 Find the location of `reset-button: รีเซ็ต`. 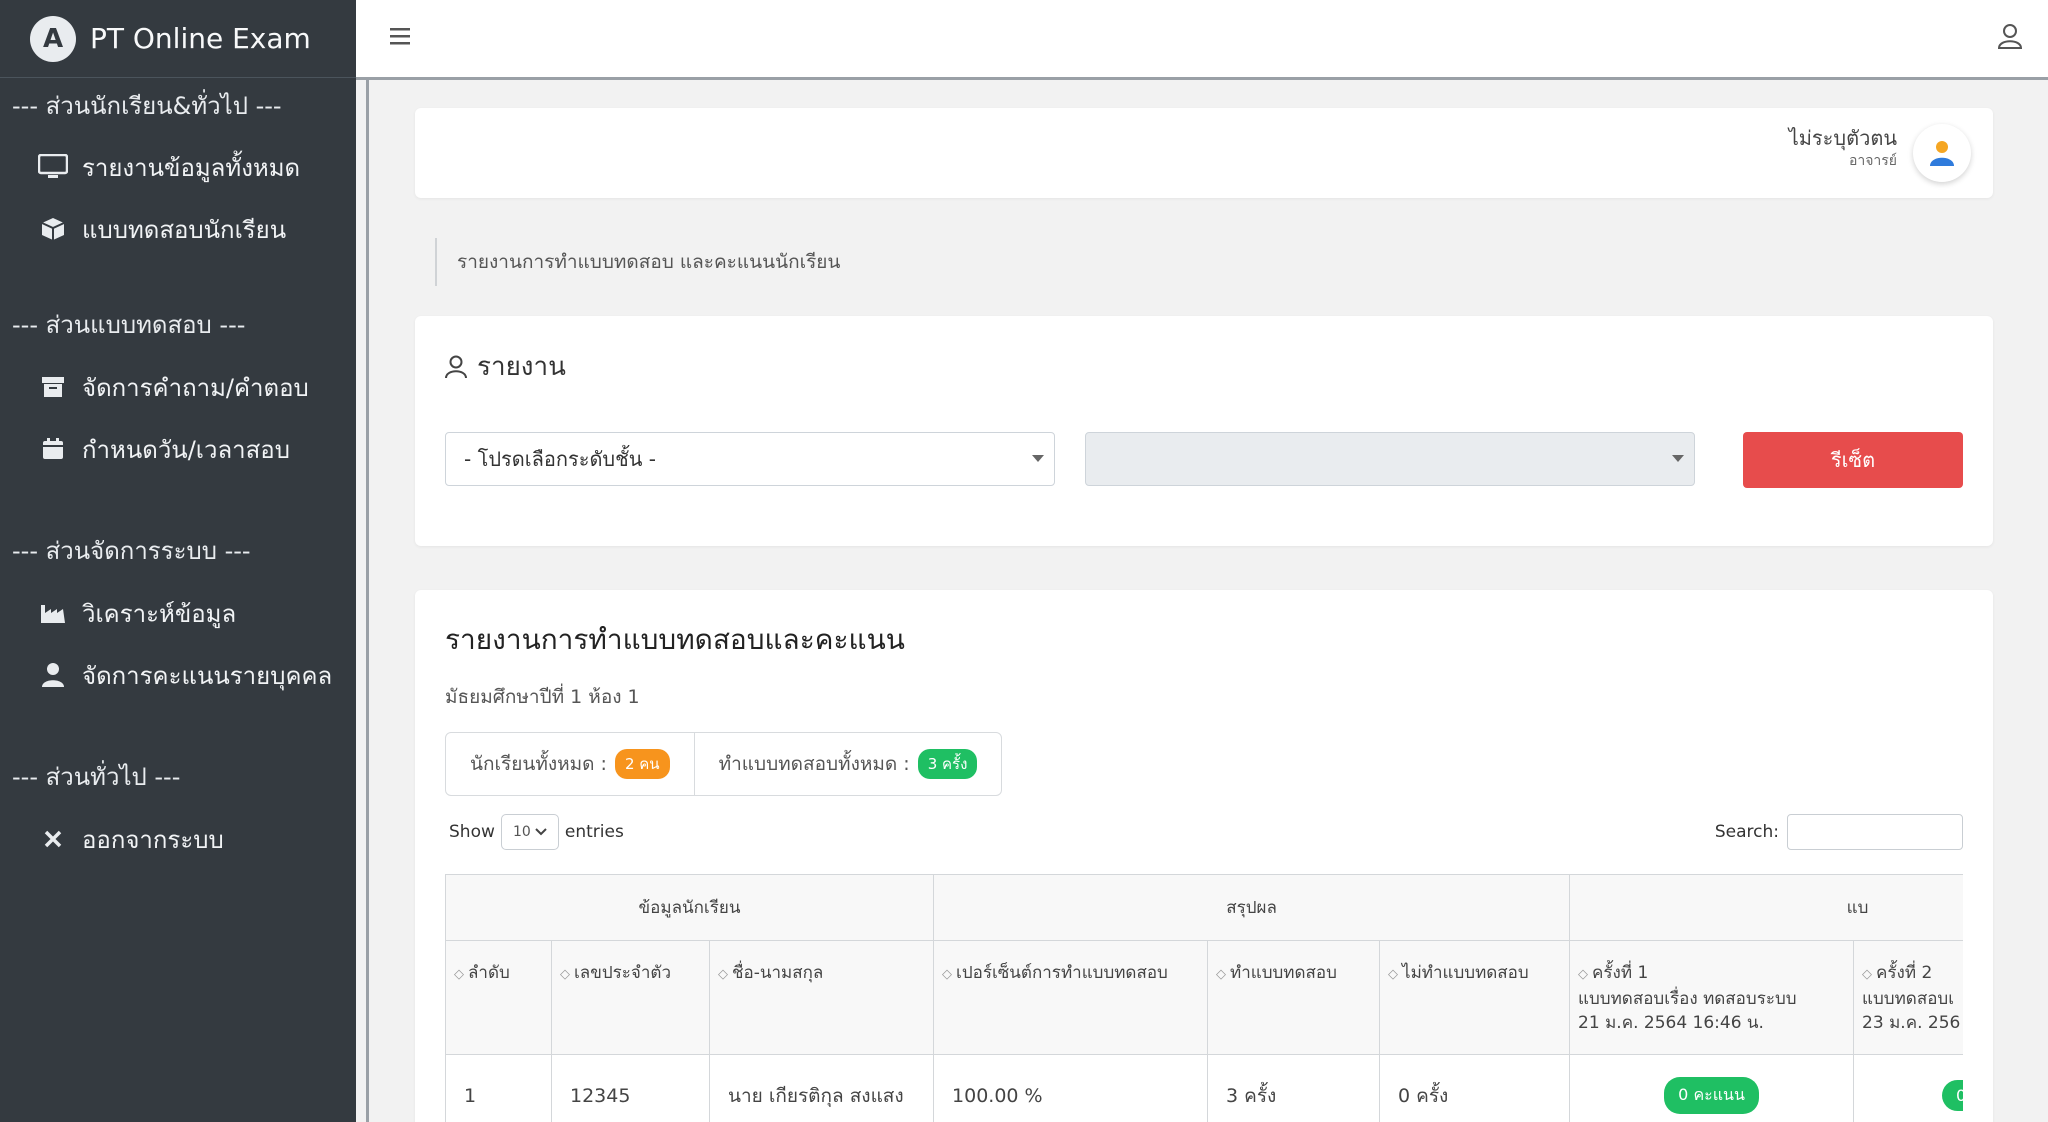

reset-button: รีเซ็ต is located at coordinates (1853, 460).